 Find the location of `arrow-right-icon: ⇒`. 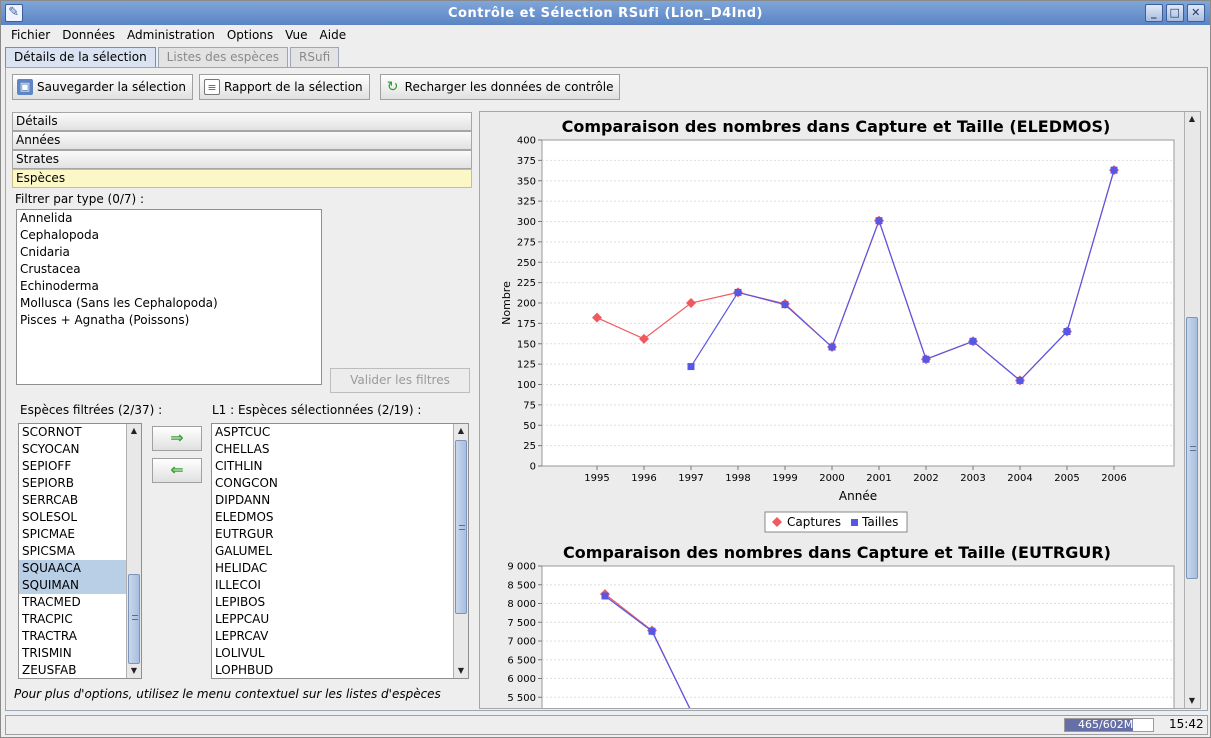

arrow-right-icon: ⇒ is located at coordinates (177, 437).